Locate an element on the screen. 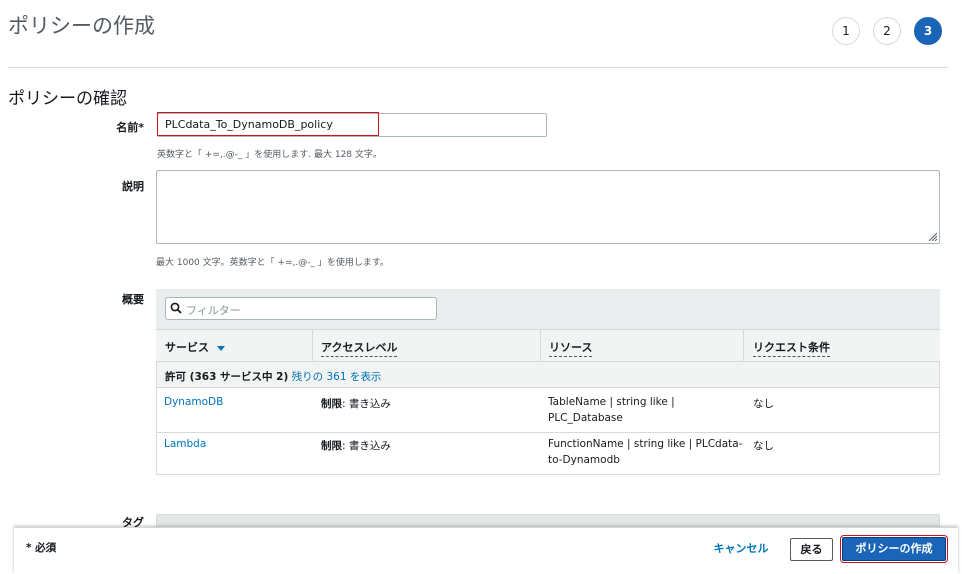 This screenshot has height=574, width=962. show-remaining-link: 残りの 361 を表示 is located at coordinates (337, 377).